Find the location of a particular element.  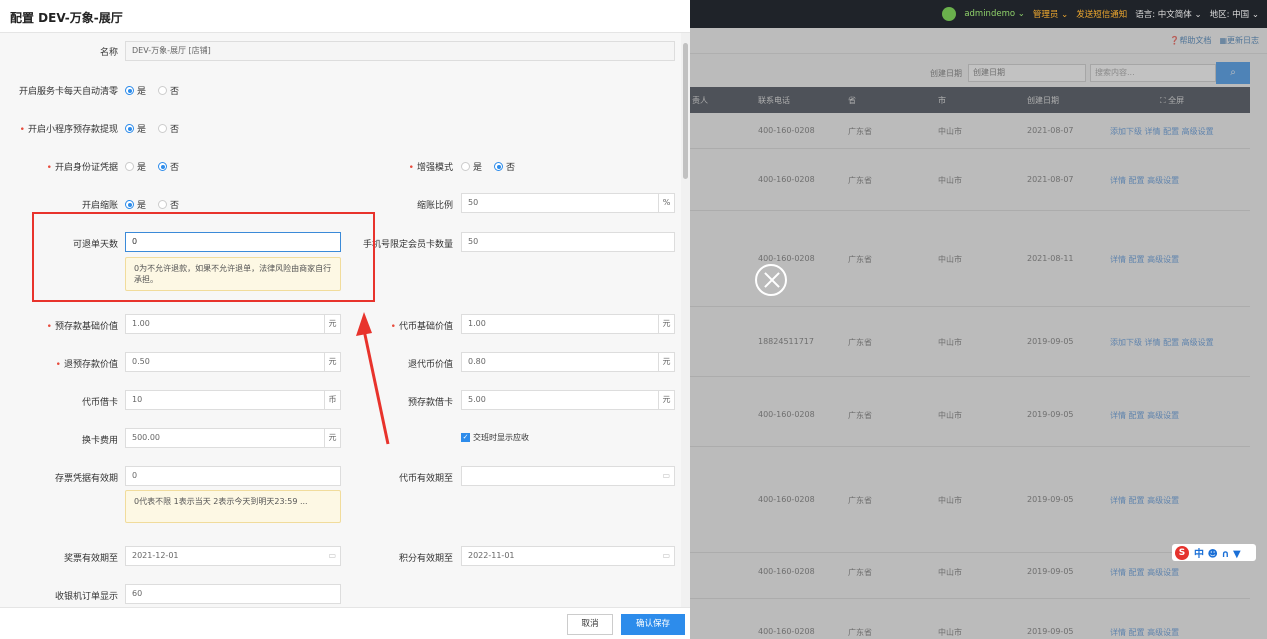

check-icon: ✓ is located at coordinates (465, 437).